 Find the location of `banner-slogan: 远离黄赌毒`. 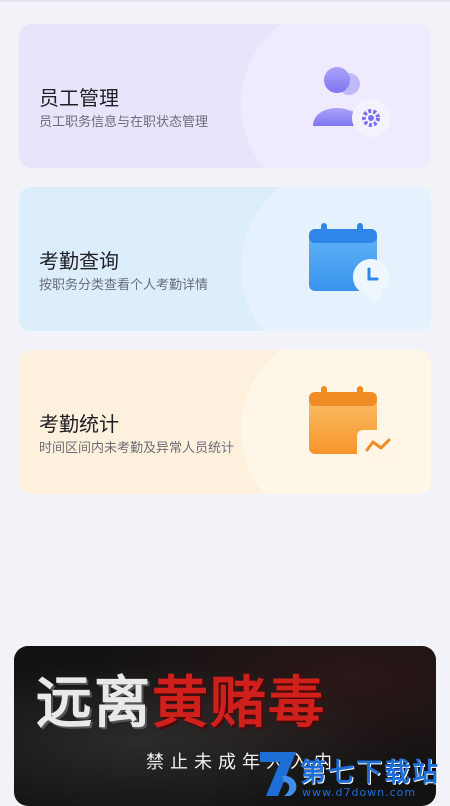

banner-slogan: 远离黄赌毒 is located at coordinates (181, 703).